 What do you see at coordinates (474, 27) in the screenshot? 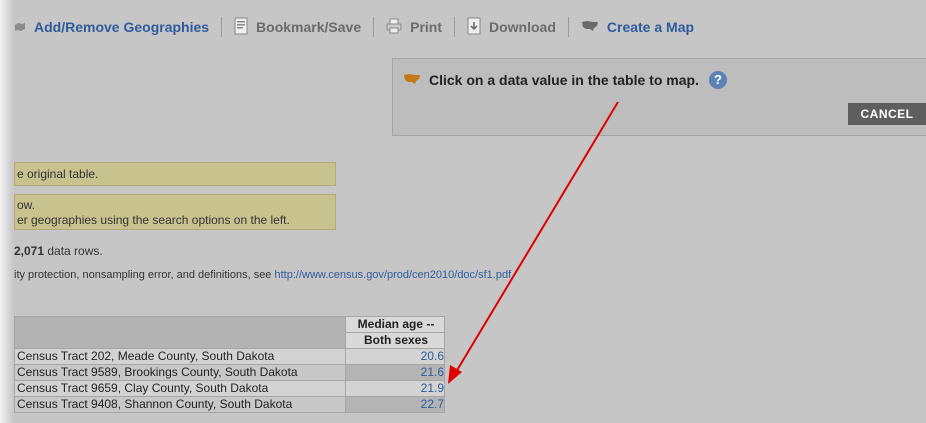
I see `download-page-icon` at bounding box center [474, 27].